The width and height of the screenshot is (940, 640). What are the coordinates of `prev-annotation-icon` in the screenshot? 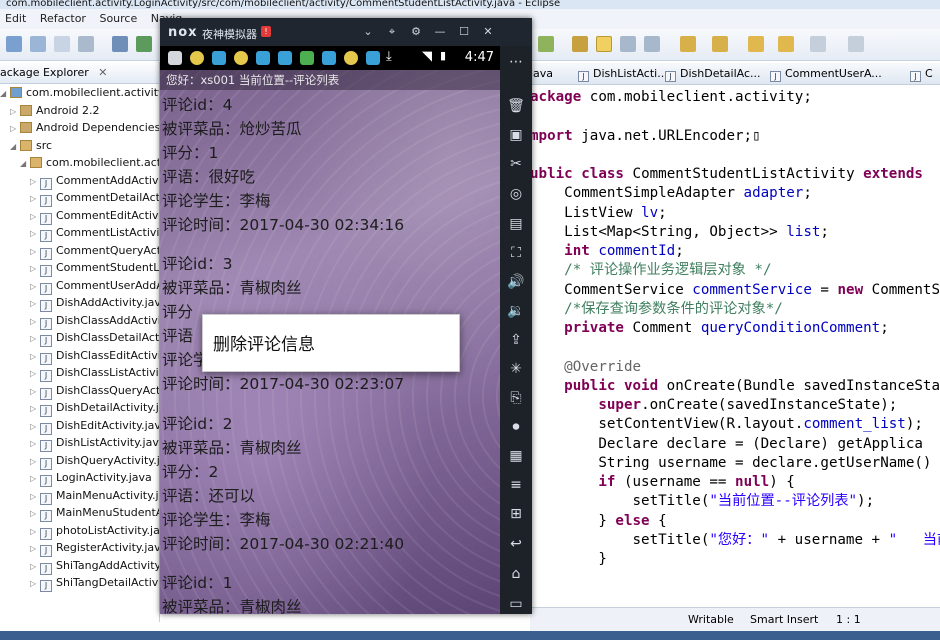 It's located at (720, 44).